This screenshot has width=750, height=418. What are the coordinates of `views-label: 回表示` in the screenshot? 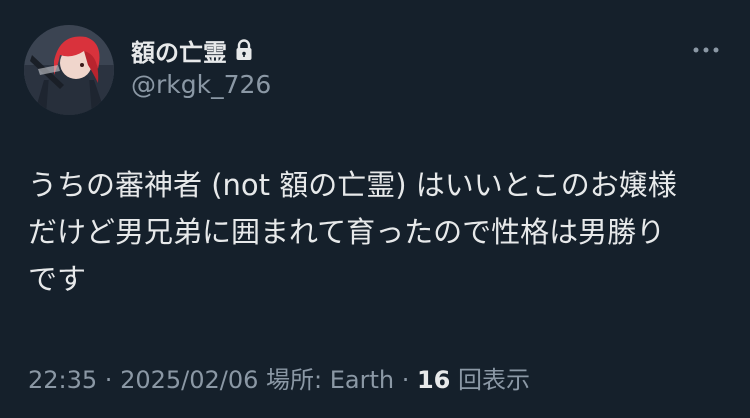 It's located at (490, 380).